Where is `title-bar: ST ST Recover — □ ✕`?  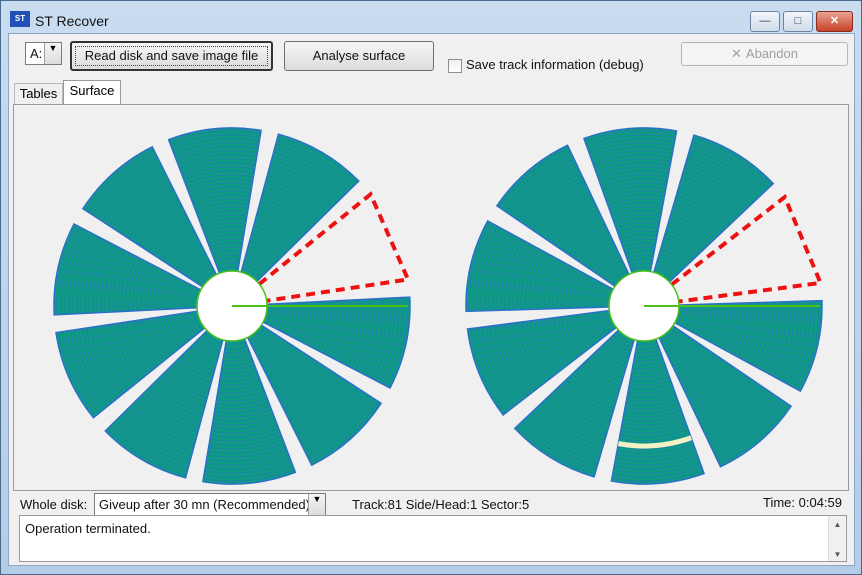
title-bar: ST ST Recover — □ ✕ is located at coordinates (431, 16).